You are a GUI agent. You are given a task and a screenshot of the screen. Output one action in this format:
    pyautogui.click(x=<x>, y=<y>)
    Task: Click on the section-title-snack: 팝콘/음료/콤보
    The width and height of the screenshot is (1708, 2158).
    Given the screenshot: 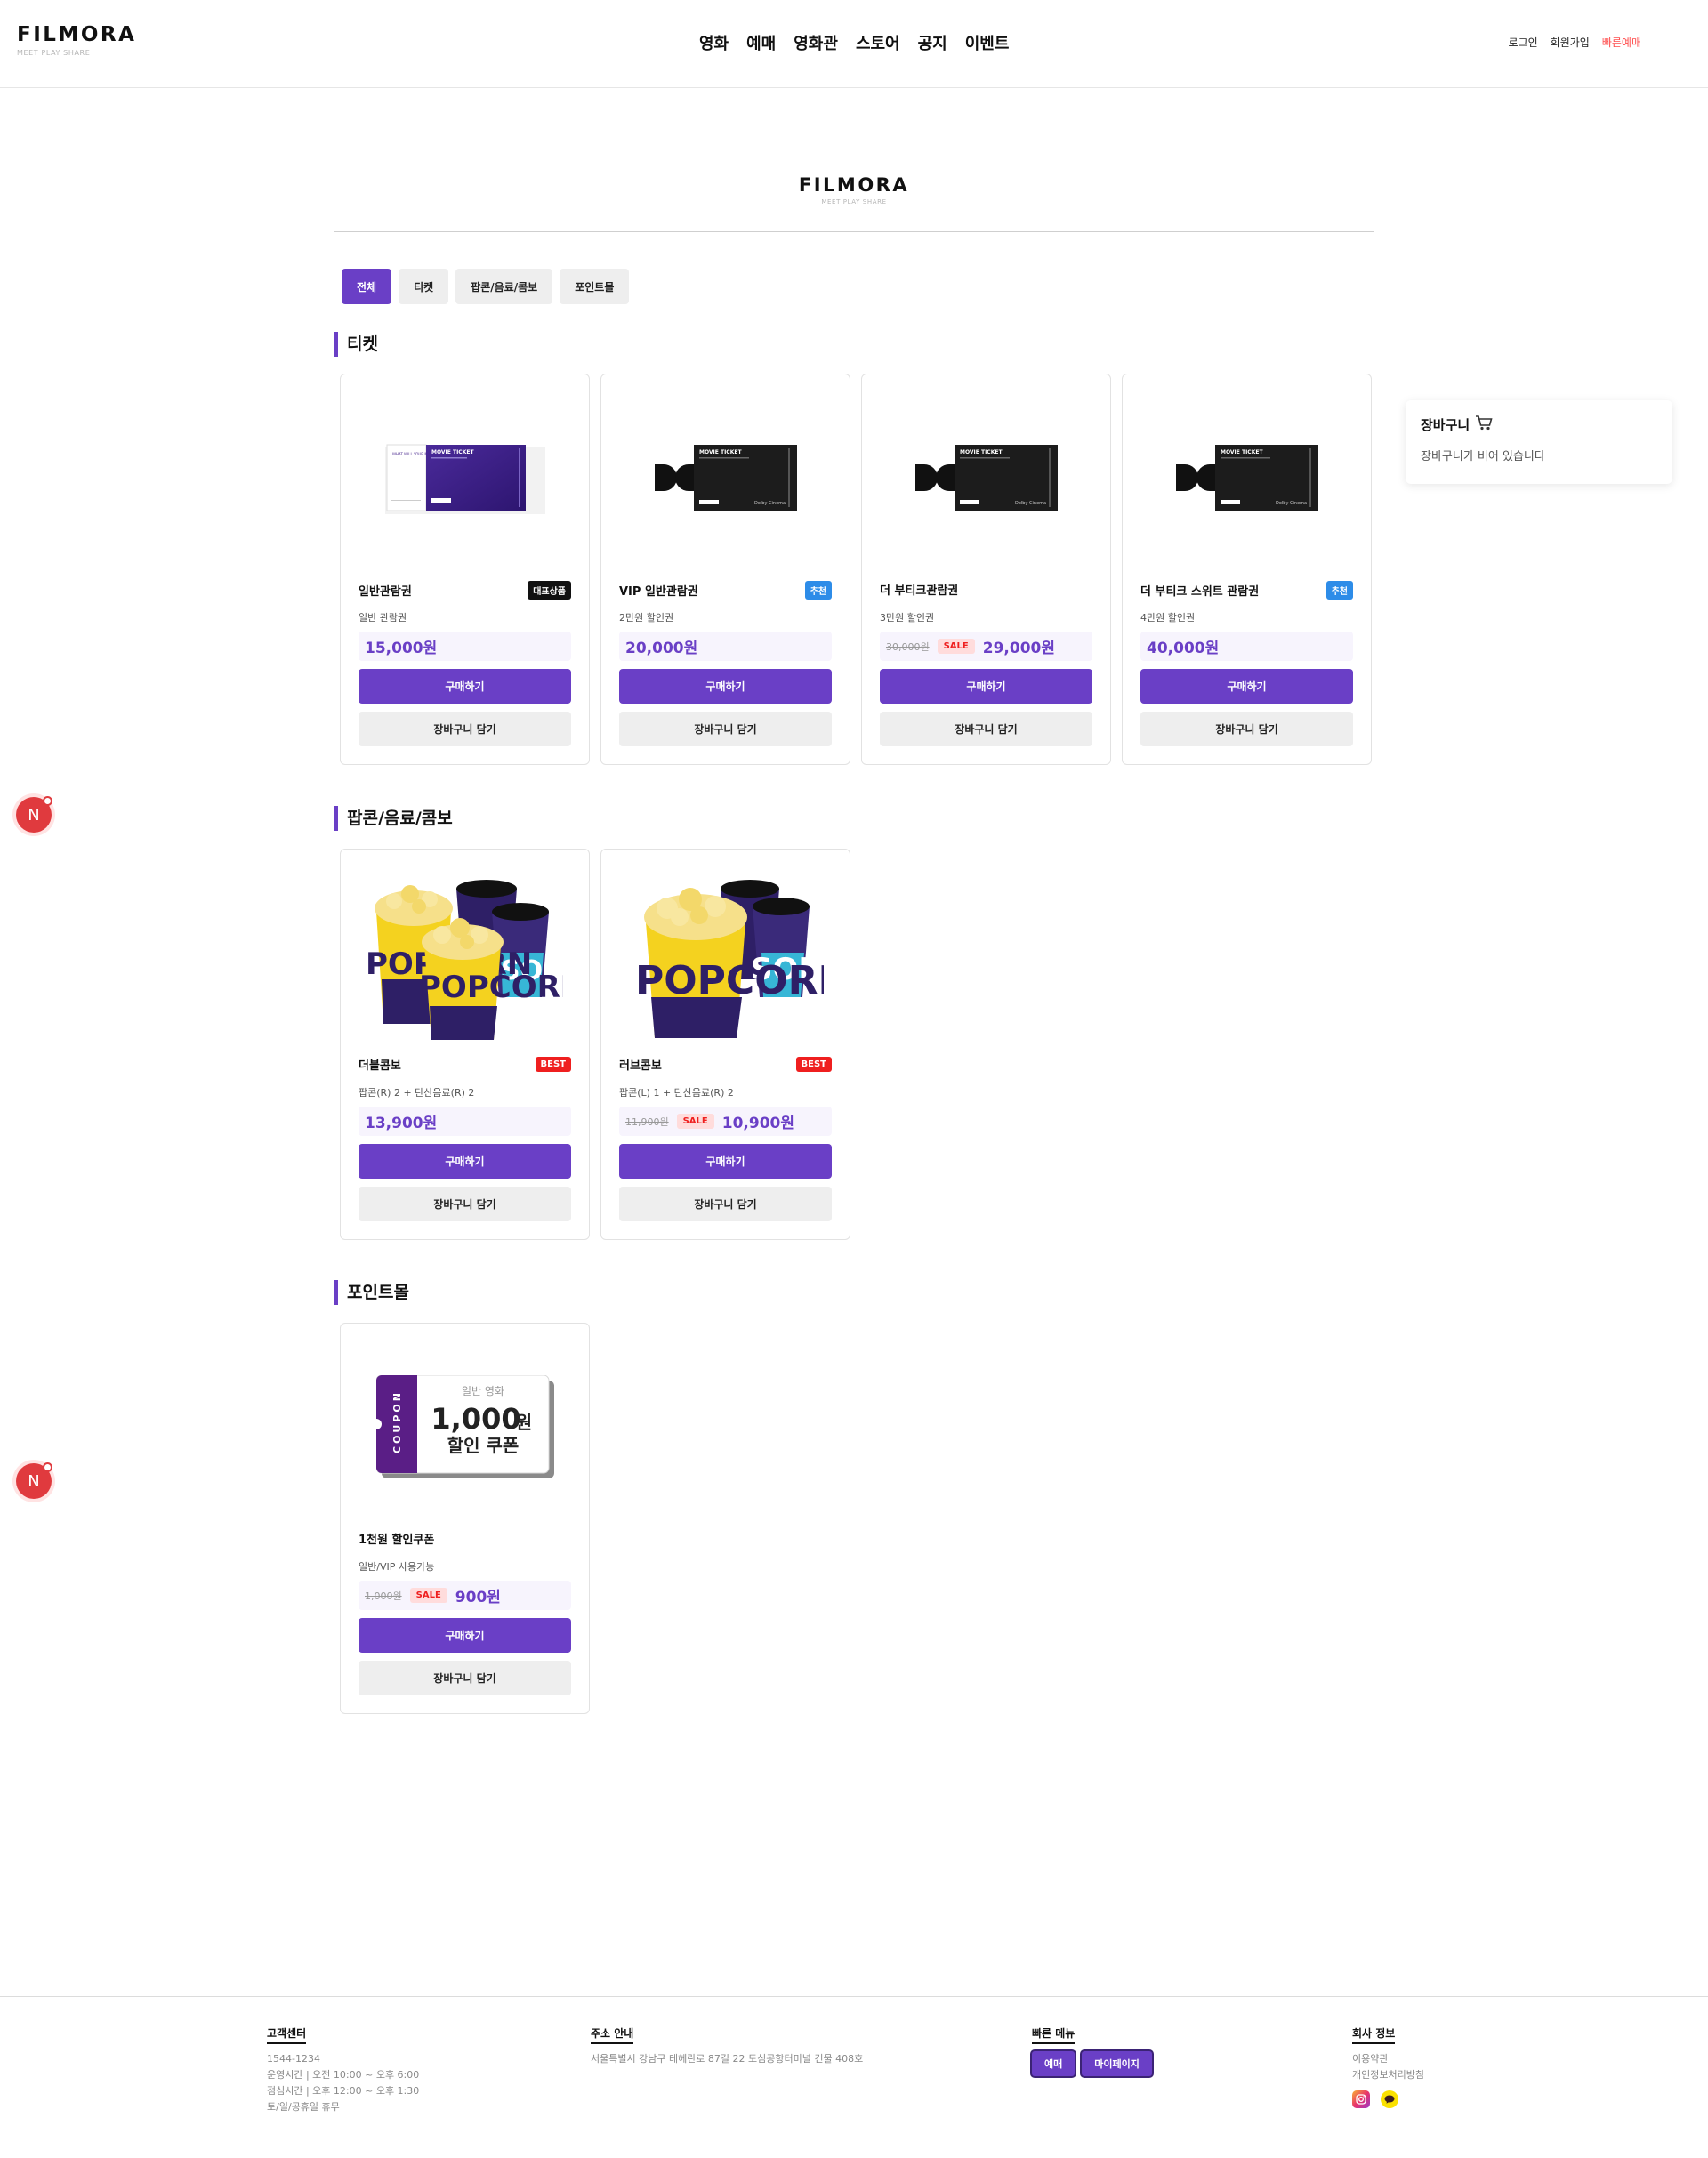 What is the action you would take?
    pyautogui.click(x=393, y=818)
    